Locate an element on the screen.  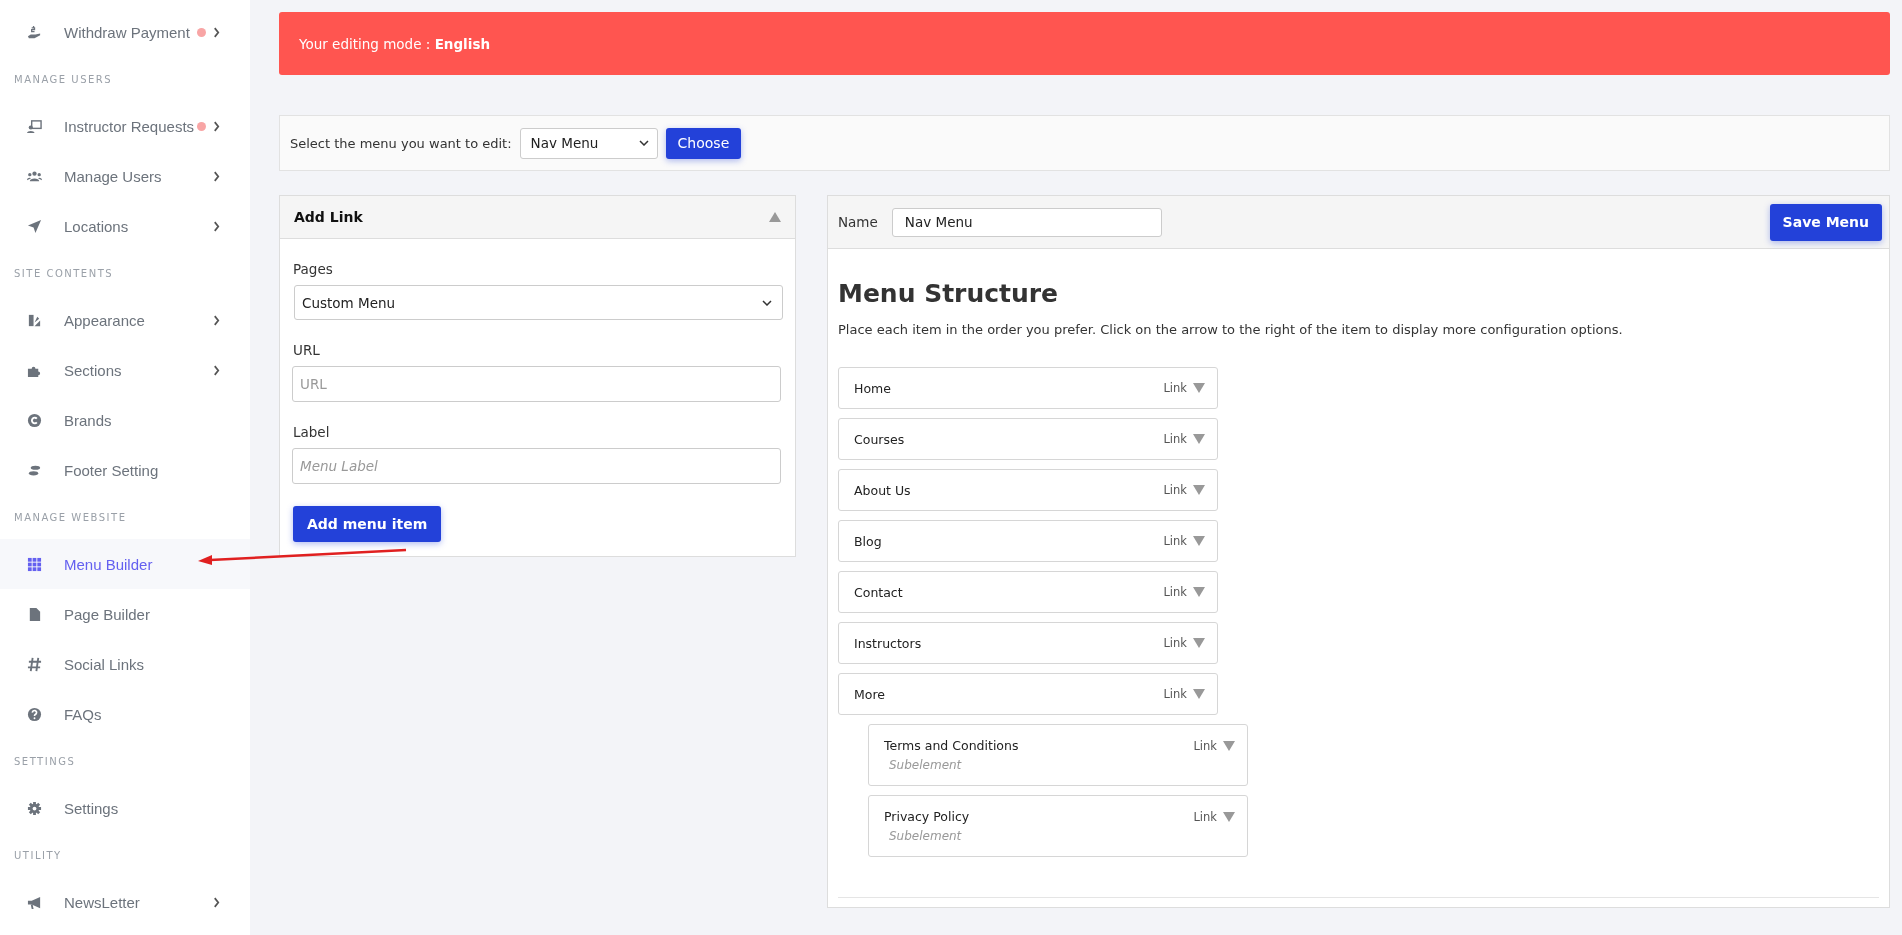
sidebar-item: Locations is located at coordinates (125, 226).